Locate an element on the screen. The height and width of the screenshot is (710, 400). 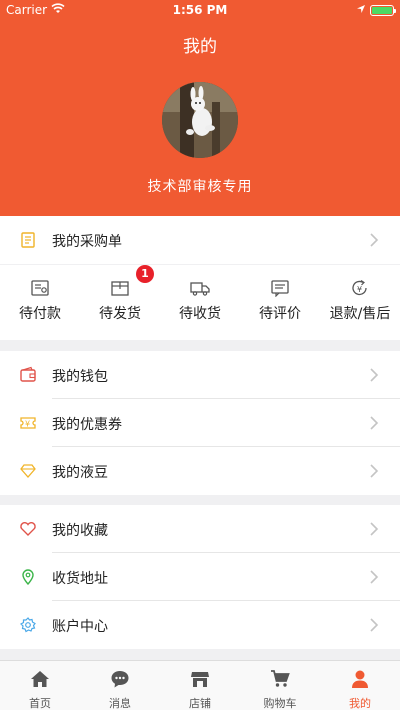
account-center-row: 账户中心 is located at coordinates (200, 625).